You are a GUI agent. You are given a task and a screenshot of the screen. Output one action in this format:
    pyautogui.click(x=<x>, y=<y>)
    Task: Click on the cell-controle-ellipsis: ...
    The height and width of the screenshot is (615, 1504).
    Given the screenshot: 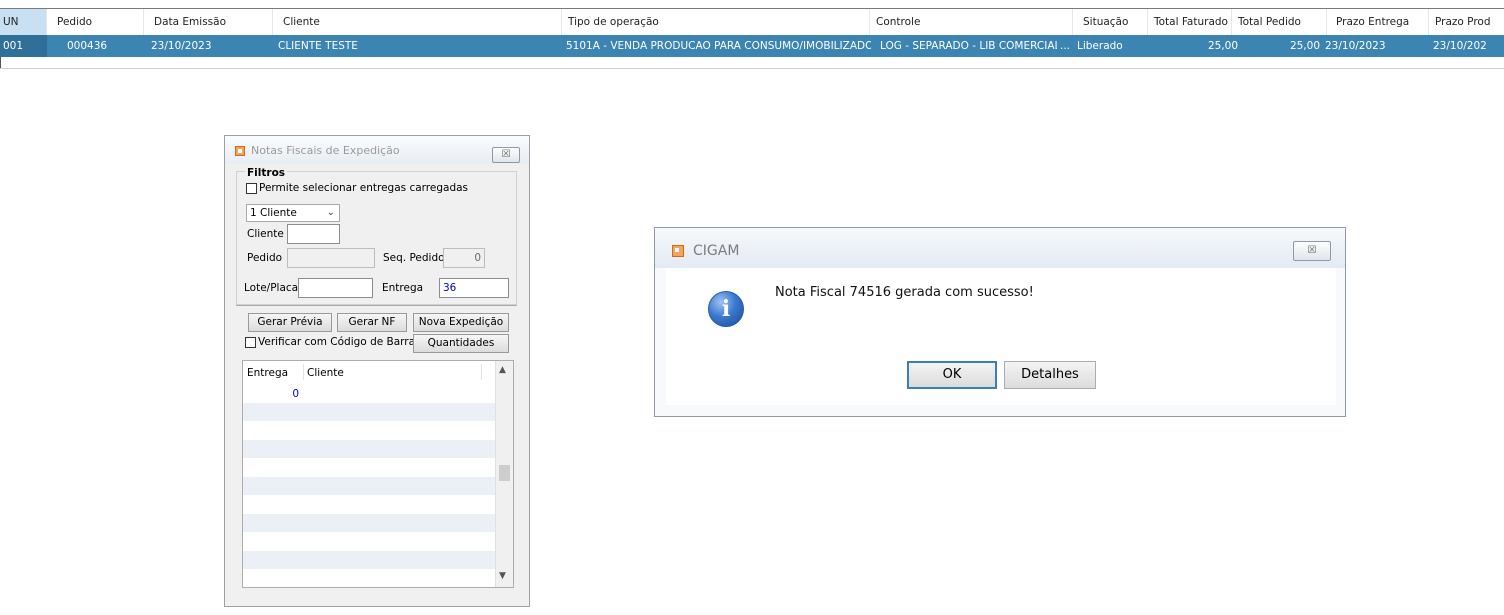 What is the action you would take?
    pyautogui.click(x=1065, y=46)
    